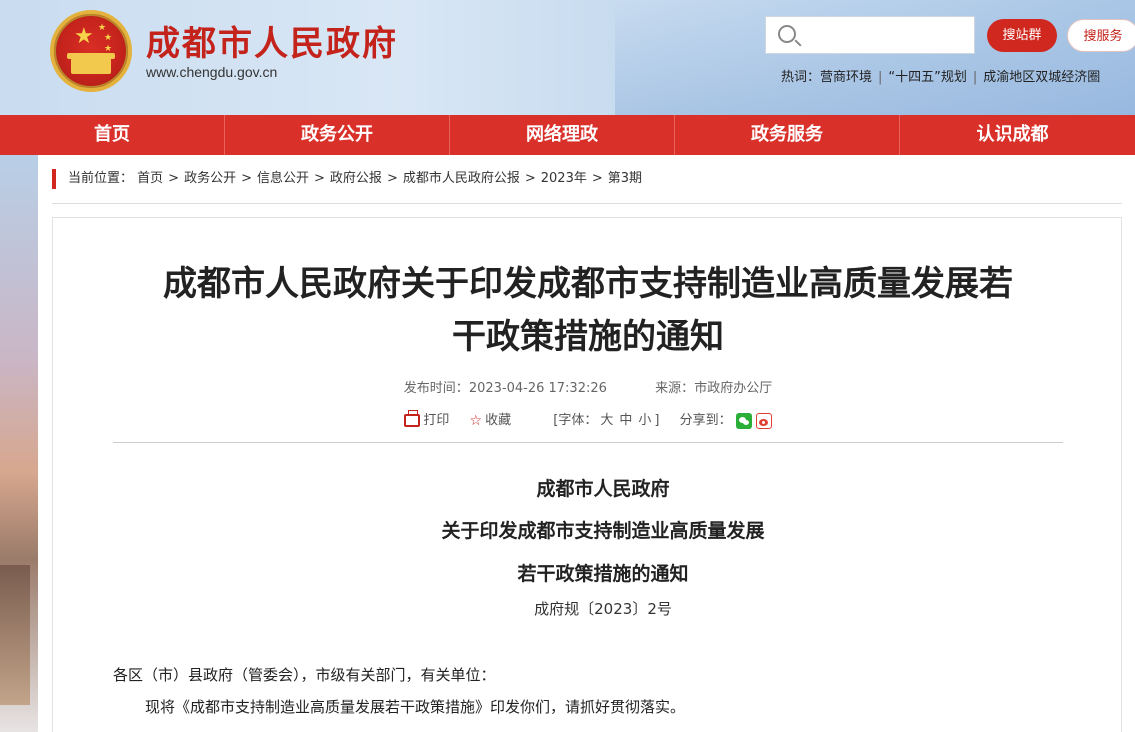 The image size is (1135, 732). Describe the element at coordinates (436, 421) in the screenshot. I see `print-label: 打印` at that location.